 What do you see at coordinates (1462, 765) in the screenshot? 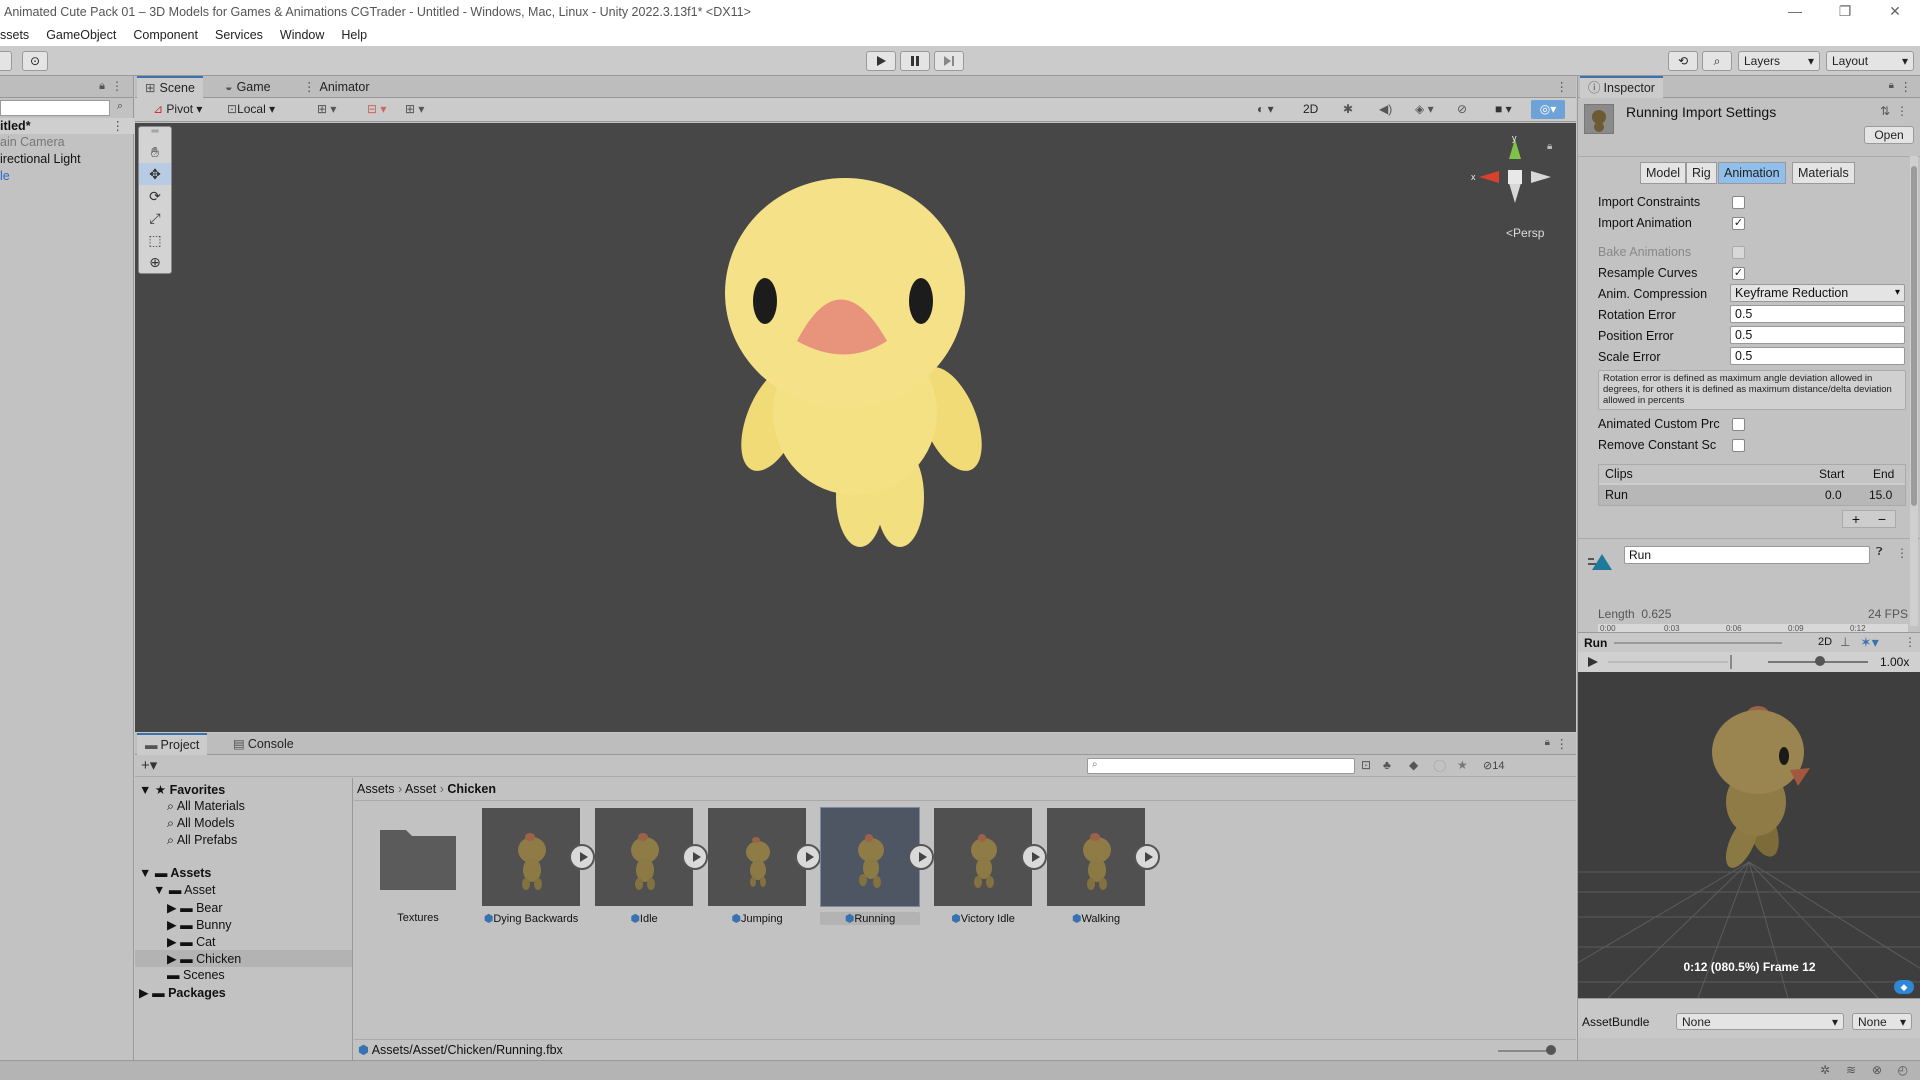
I see `favorite-star-icon: ★` at bounding box center [1462, 765].